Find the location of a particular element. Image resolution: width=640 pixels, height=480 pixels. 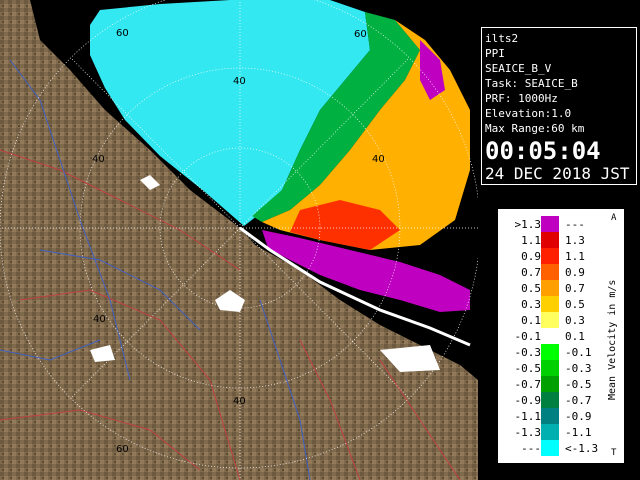

legend-lower-bound: -0.3 is located at coordinates (528, 352).